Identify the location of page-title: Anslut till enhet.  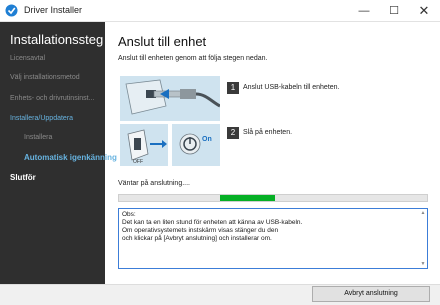
(162, 41).